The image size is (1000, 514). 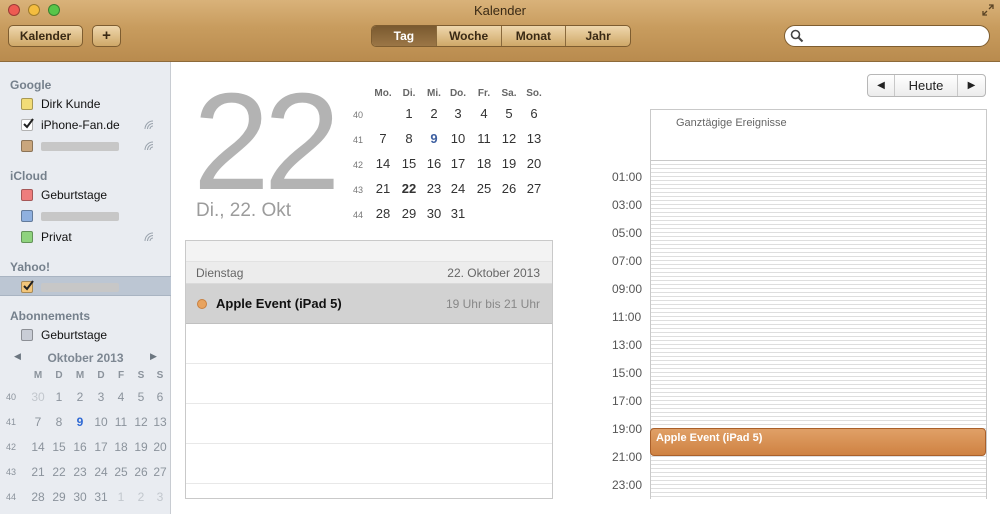 I want to click on hour-label: 15:00, so click(x=627, y=373).